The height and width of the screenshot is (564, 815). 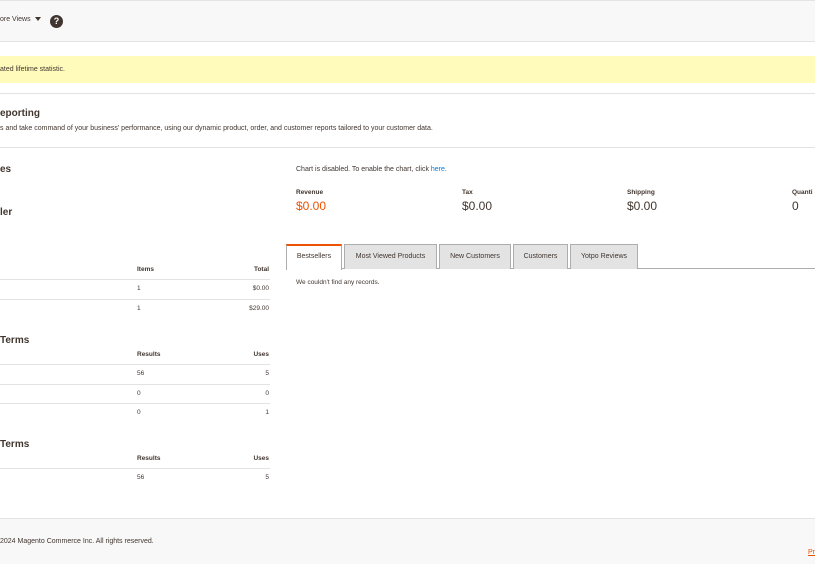 I want to click on metric-label: Tax, so click(x=467, y=192).